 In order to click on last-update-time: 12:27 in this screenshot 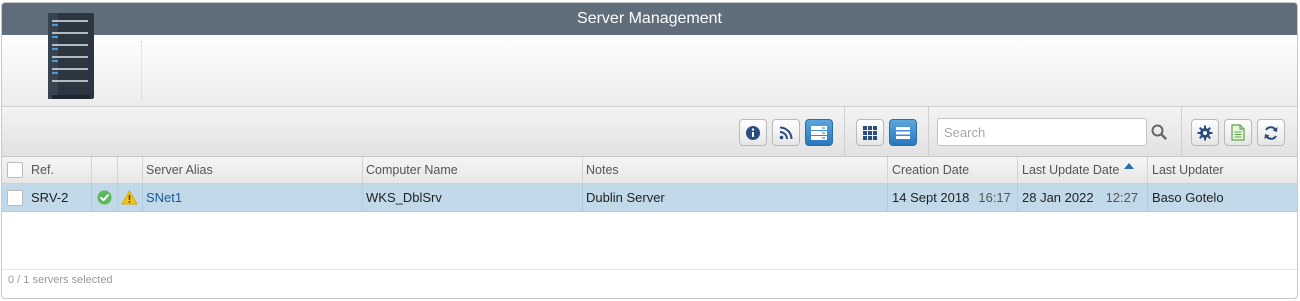, I will do `click(1122, 197)`.